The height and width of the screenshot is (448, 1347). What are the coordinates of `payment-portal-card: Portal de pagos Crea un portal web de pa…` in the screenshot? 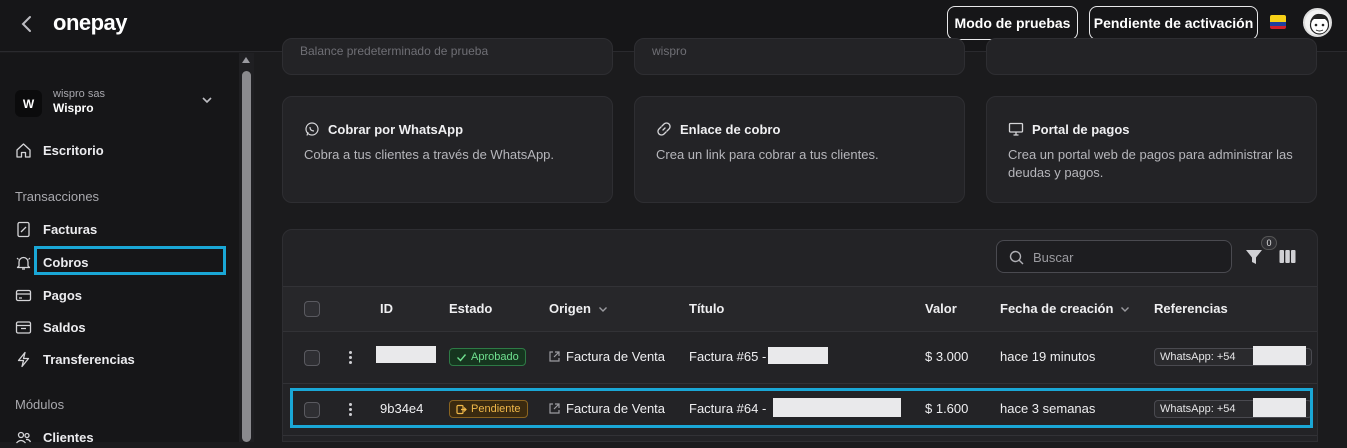 It's located at (1151, 149).